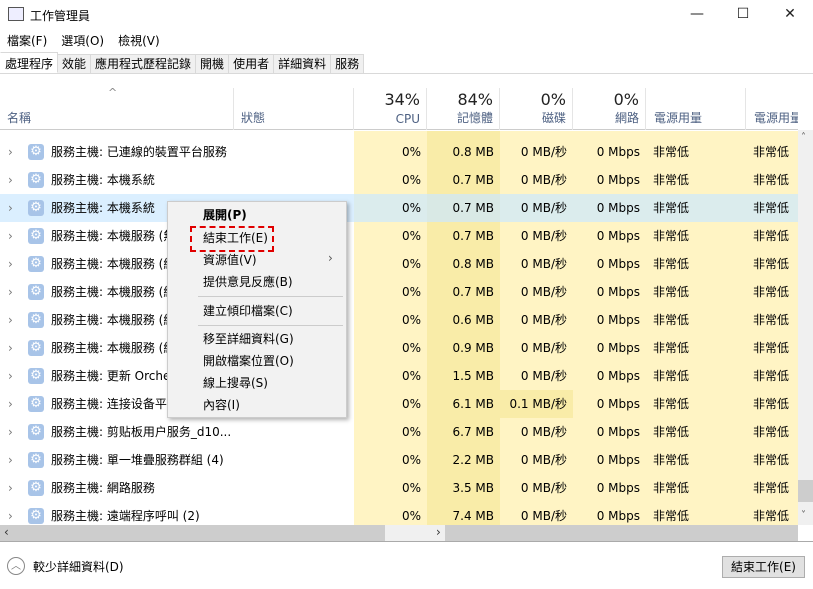  I want to click on col-name-label: 名稱, so click(19, 118).